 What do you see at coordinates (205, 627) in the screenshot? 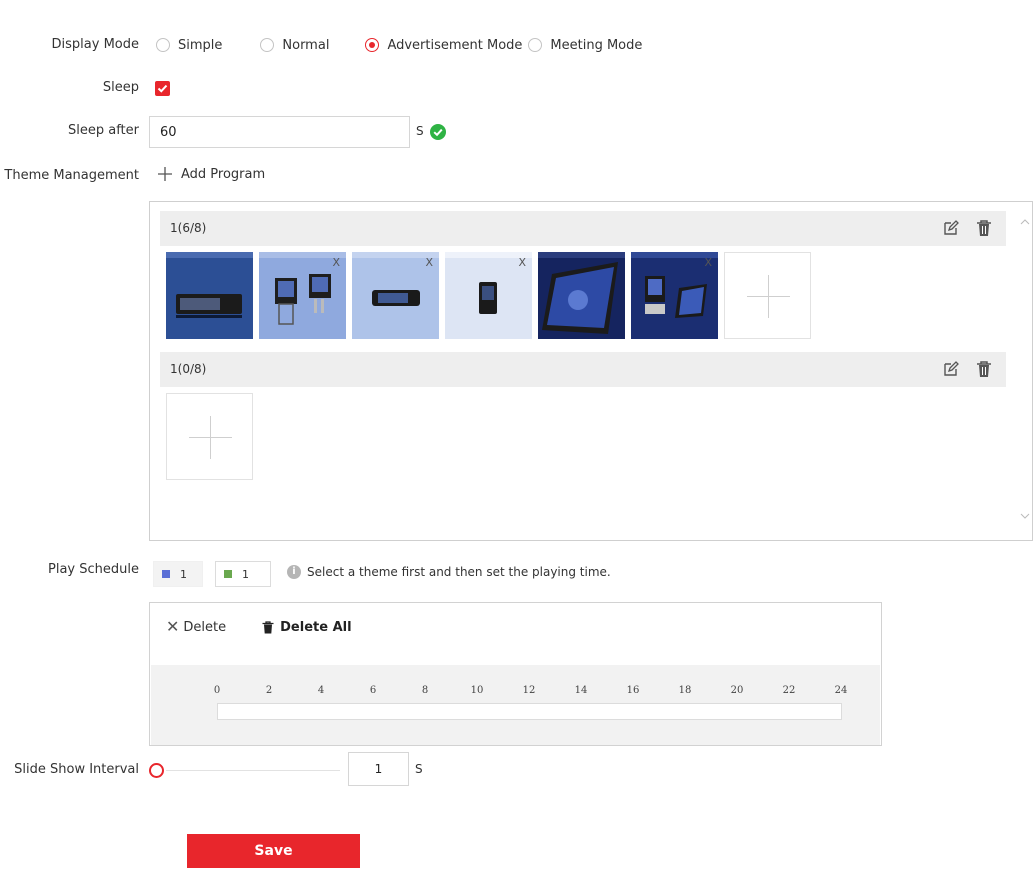
I see `delete-label: Delete` at bounding box center [205, 627].